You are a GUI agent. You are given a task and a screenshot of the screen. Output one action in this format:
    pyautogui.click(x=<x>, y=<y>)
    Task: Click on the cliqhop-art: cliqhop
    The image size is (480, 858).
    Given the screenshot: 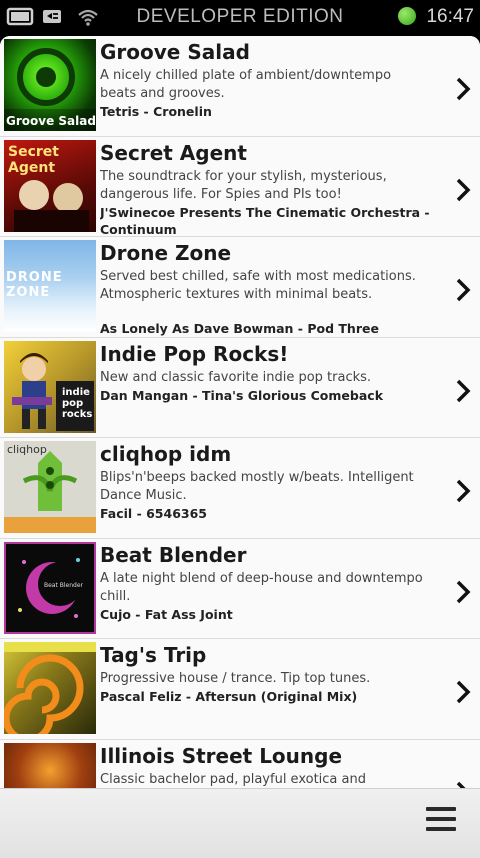 What is the action you would take?
    pyautogui.click(x=50, y=487)
    